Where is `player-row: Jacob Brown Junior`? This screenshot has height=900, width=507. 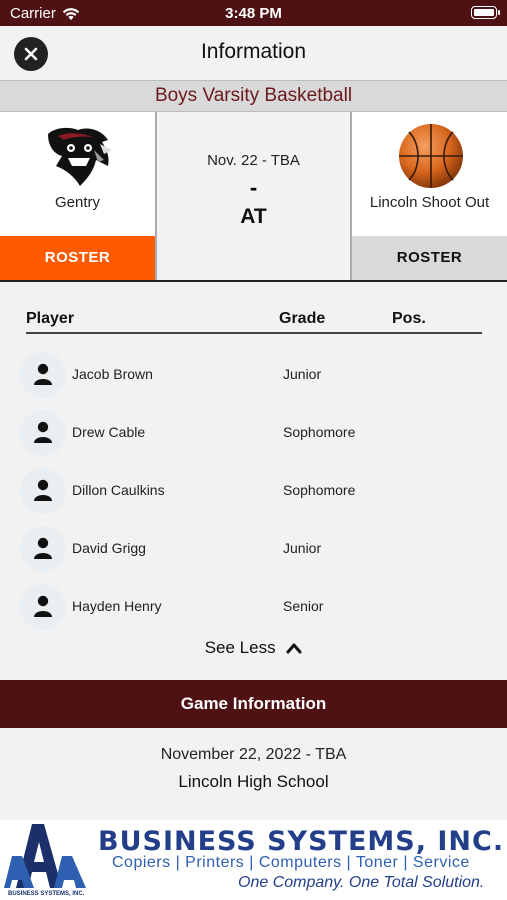 player-row: Jacob Brown Junior is located at coordinates (250, 375).